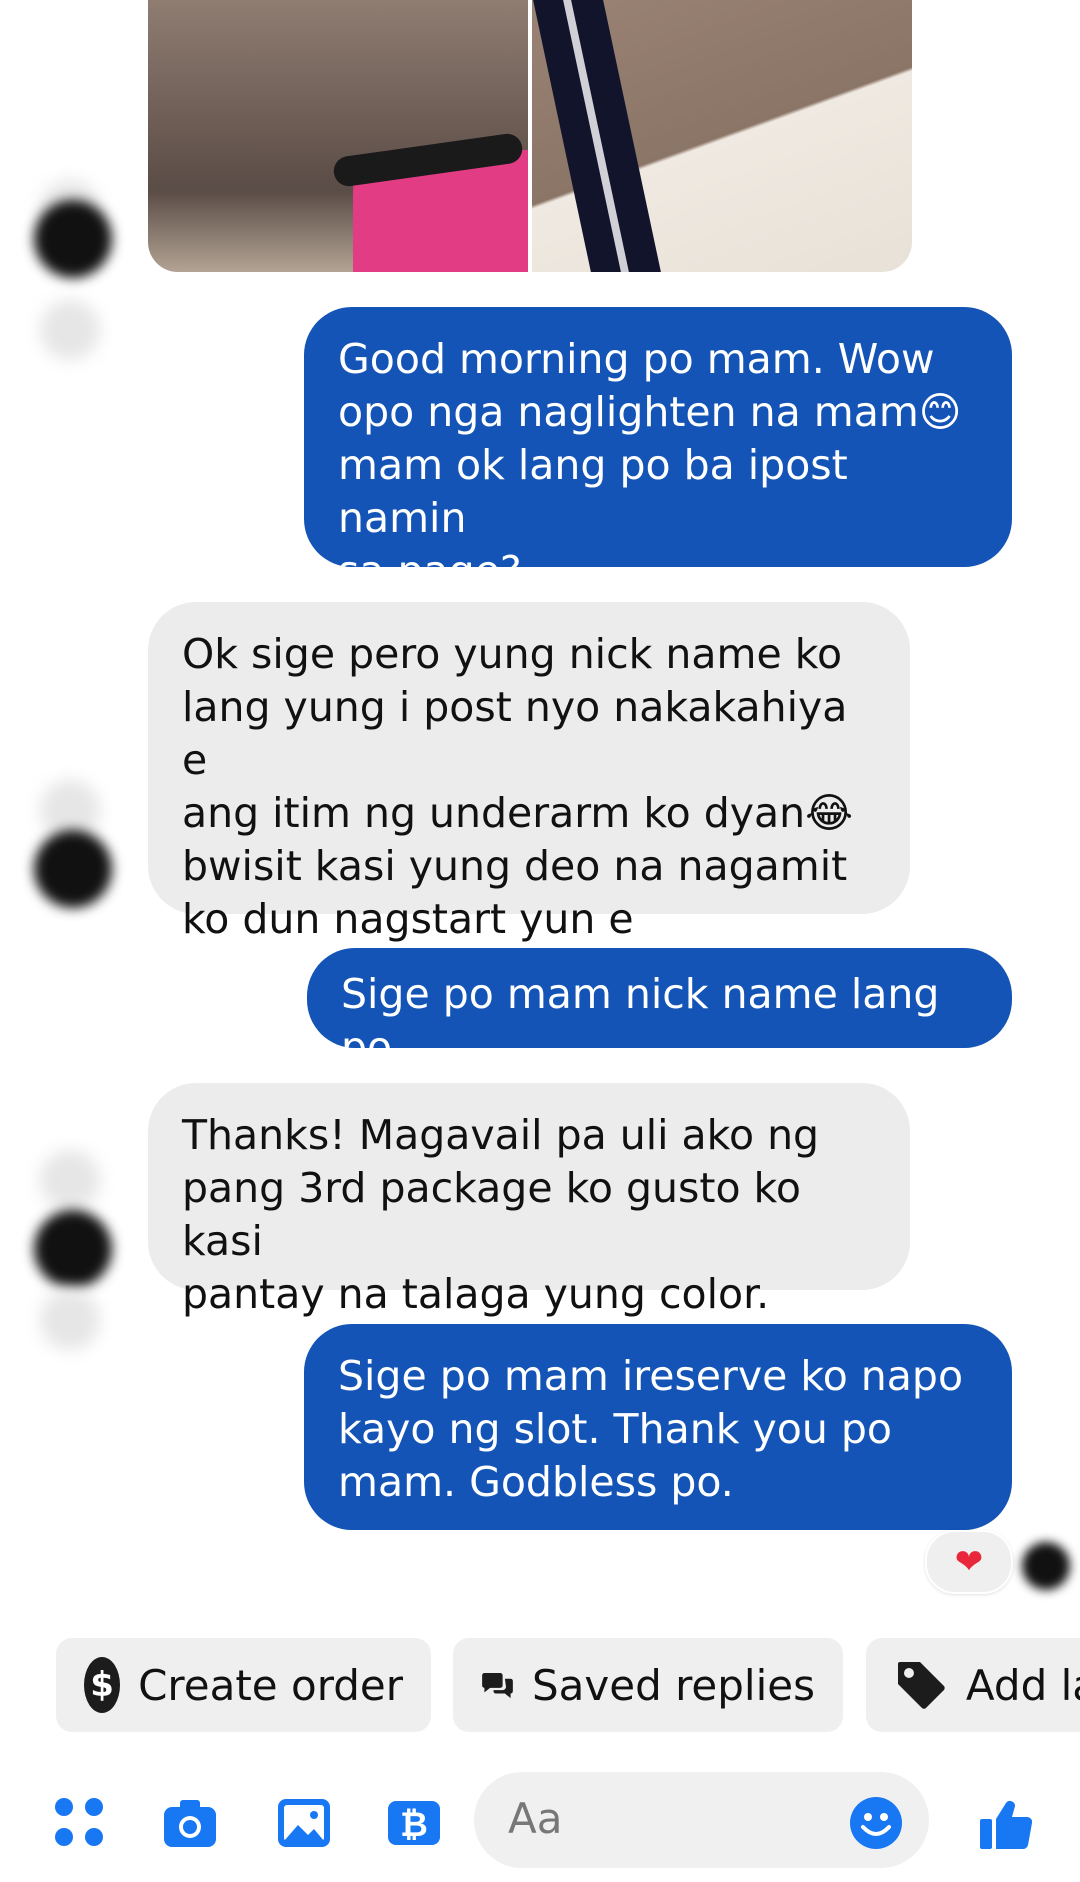 This screenshot has width=1080, height=1882. Describe the element at coordinates (338, 136) in the screenshot. I see `photo-left` at that location.